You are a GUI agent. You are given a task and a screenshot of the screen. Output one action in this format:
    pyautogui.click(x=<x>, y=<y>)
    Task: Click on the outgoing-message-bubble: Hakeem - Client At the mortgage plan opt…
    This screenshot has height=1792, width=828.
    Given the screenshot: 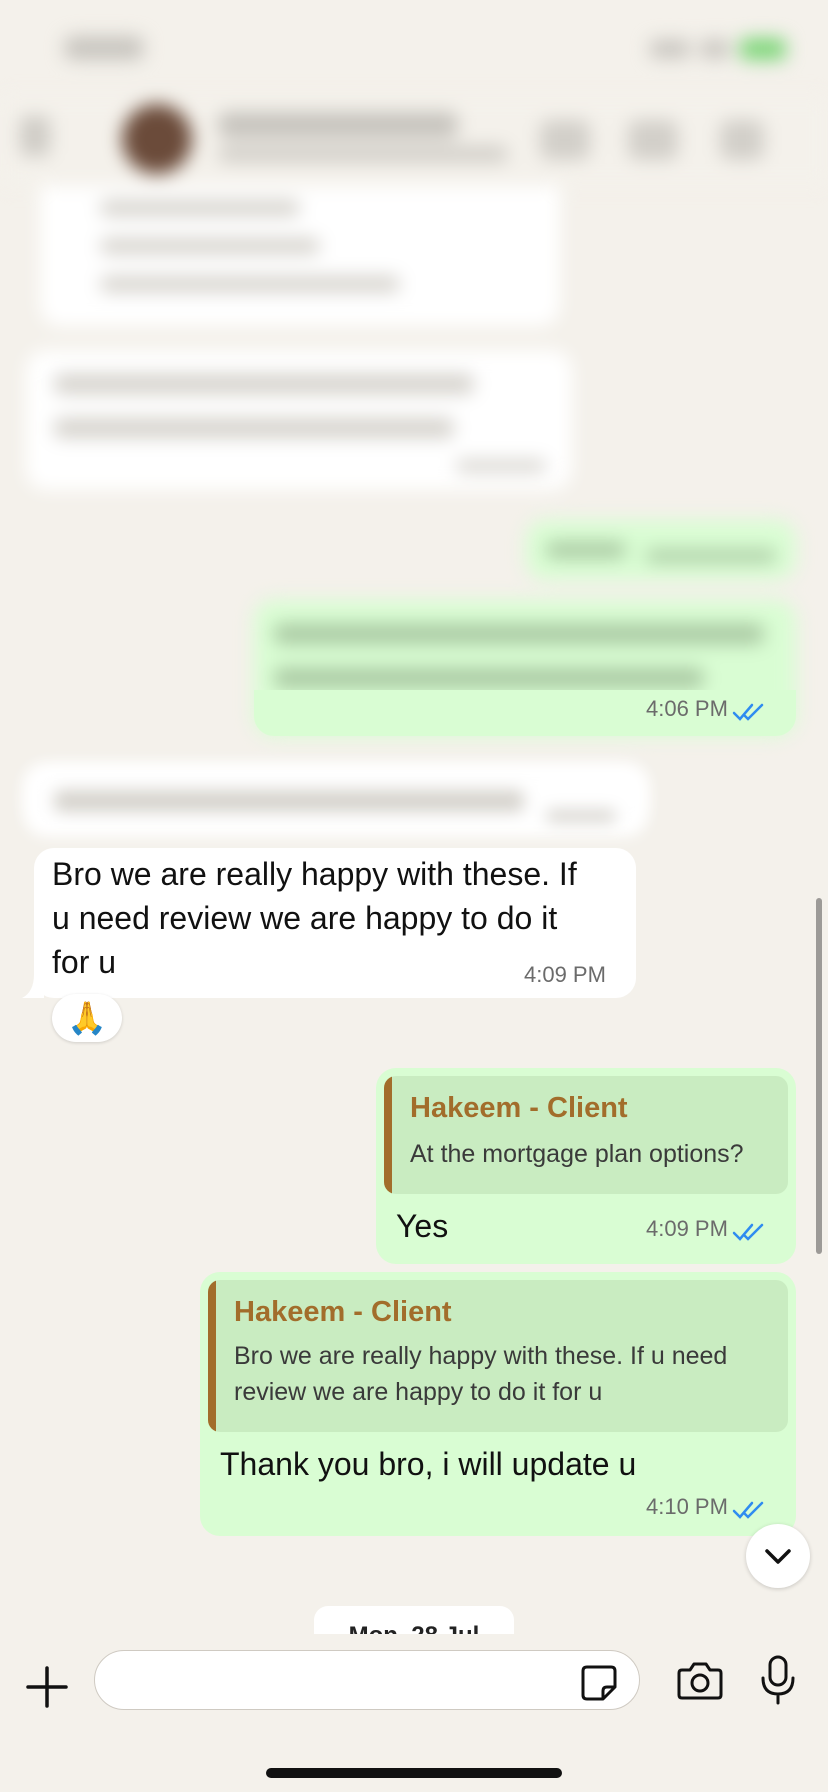 What is the action you would take?
    pyautogui.click(x=586, y=1166)
    